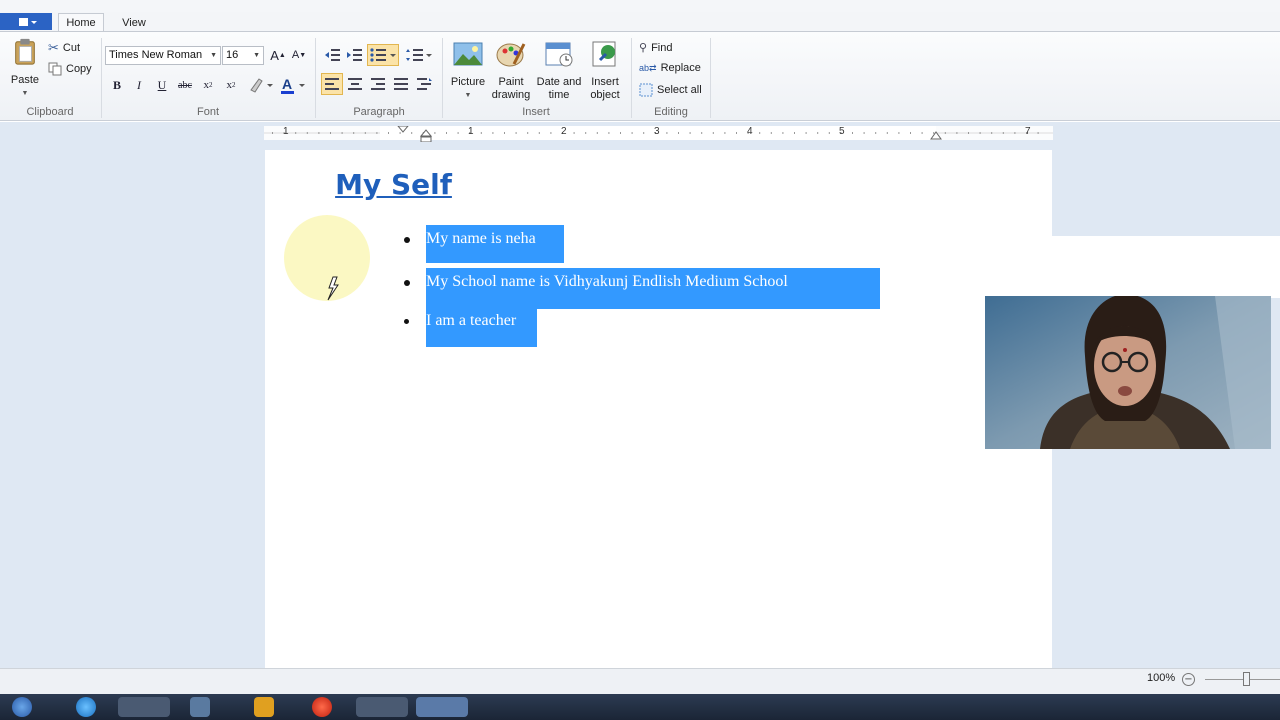  I want to click on italic-icon: I, so click(139, 85).